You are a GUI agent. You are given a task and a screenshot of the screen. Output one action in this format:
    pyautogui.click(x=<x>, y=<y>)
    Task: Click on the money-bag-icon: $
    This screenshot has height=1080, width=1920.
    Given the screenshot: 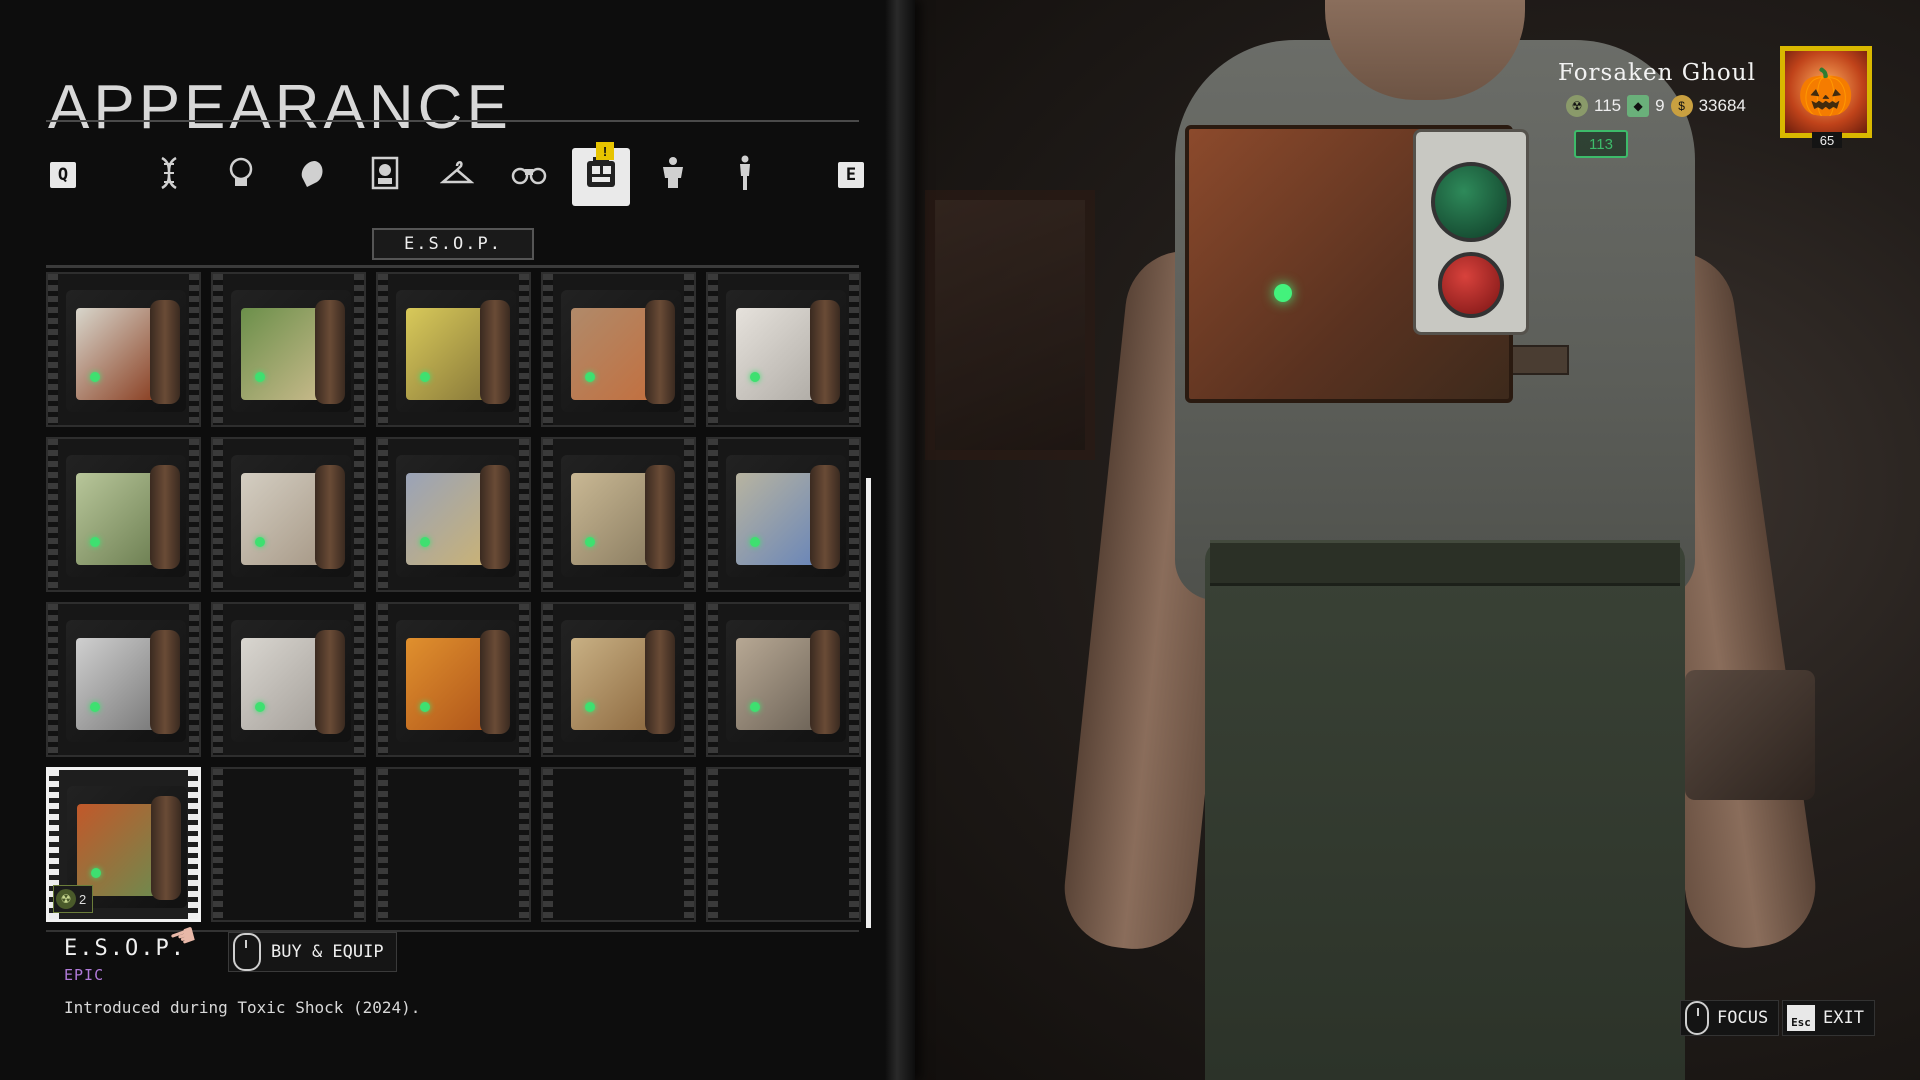 What is the action you would take?
    pyautogui.click(x=1681, y=106)
    